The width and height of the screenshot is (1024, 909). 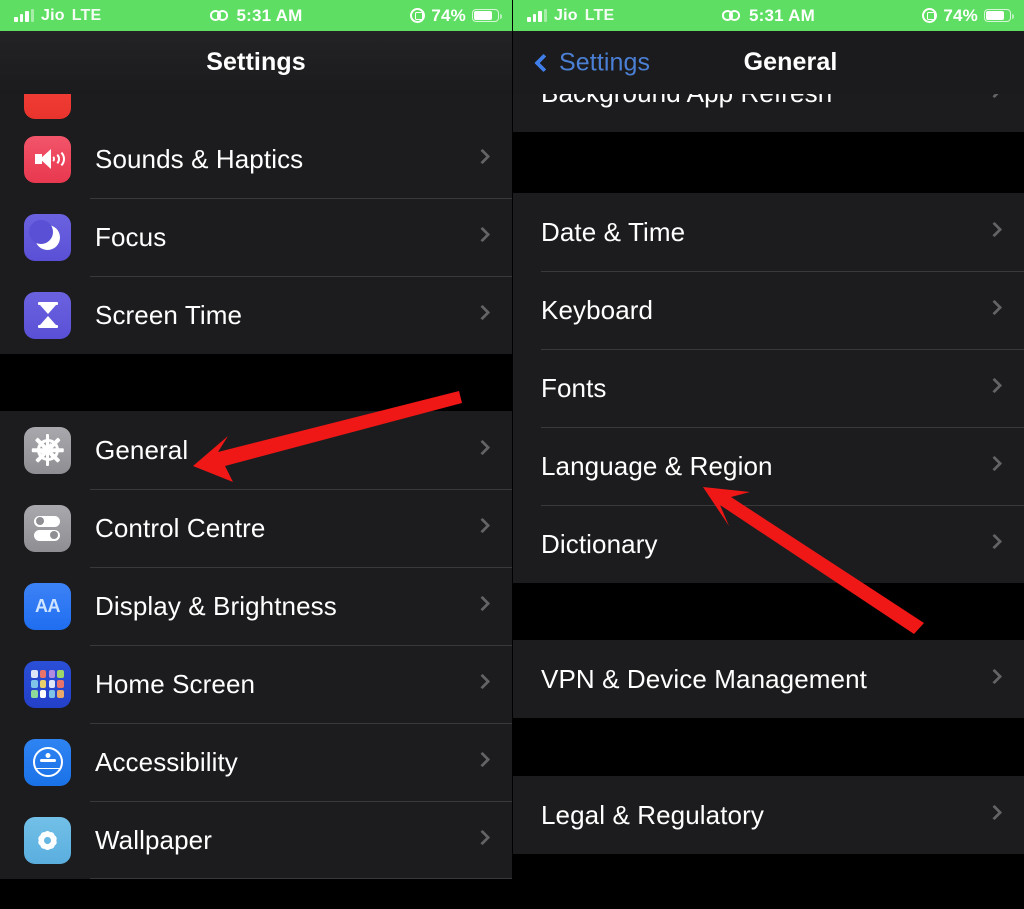 What do you see at coordinates (790, 62) in the screenshot?
I see `page-title: General` at bounding box center [790, 62].